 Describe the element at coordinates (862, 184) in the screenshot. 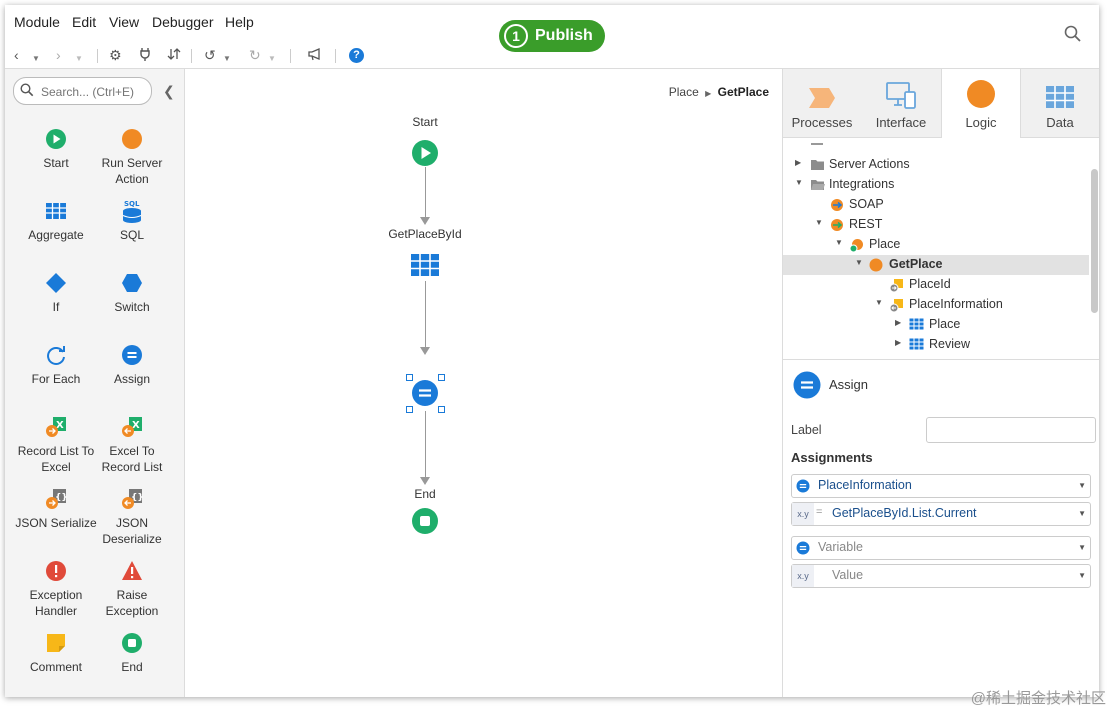

I see `tree-label: Integrations` at that location.